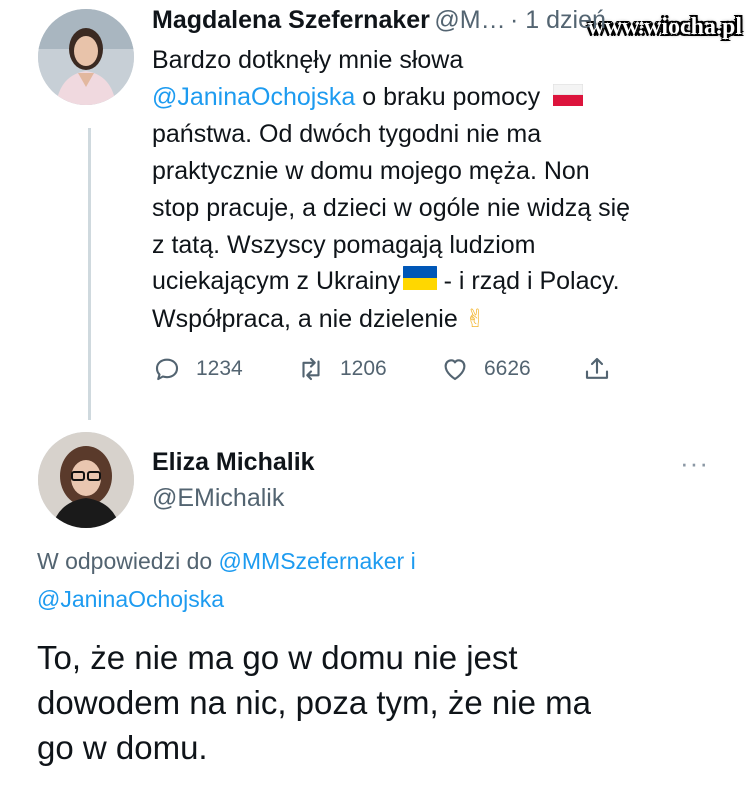 The image size is (750, 802). Describe the element at coordinates (419, 282) in the screenshot. I see `ukraine-flag-icon` at that location.